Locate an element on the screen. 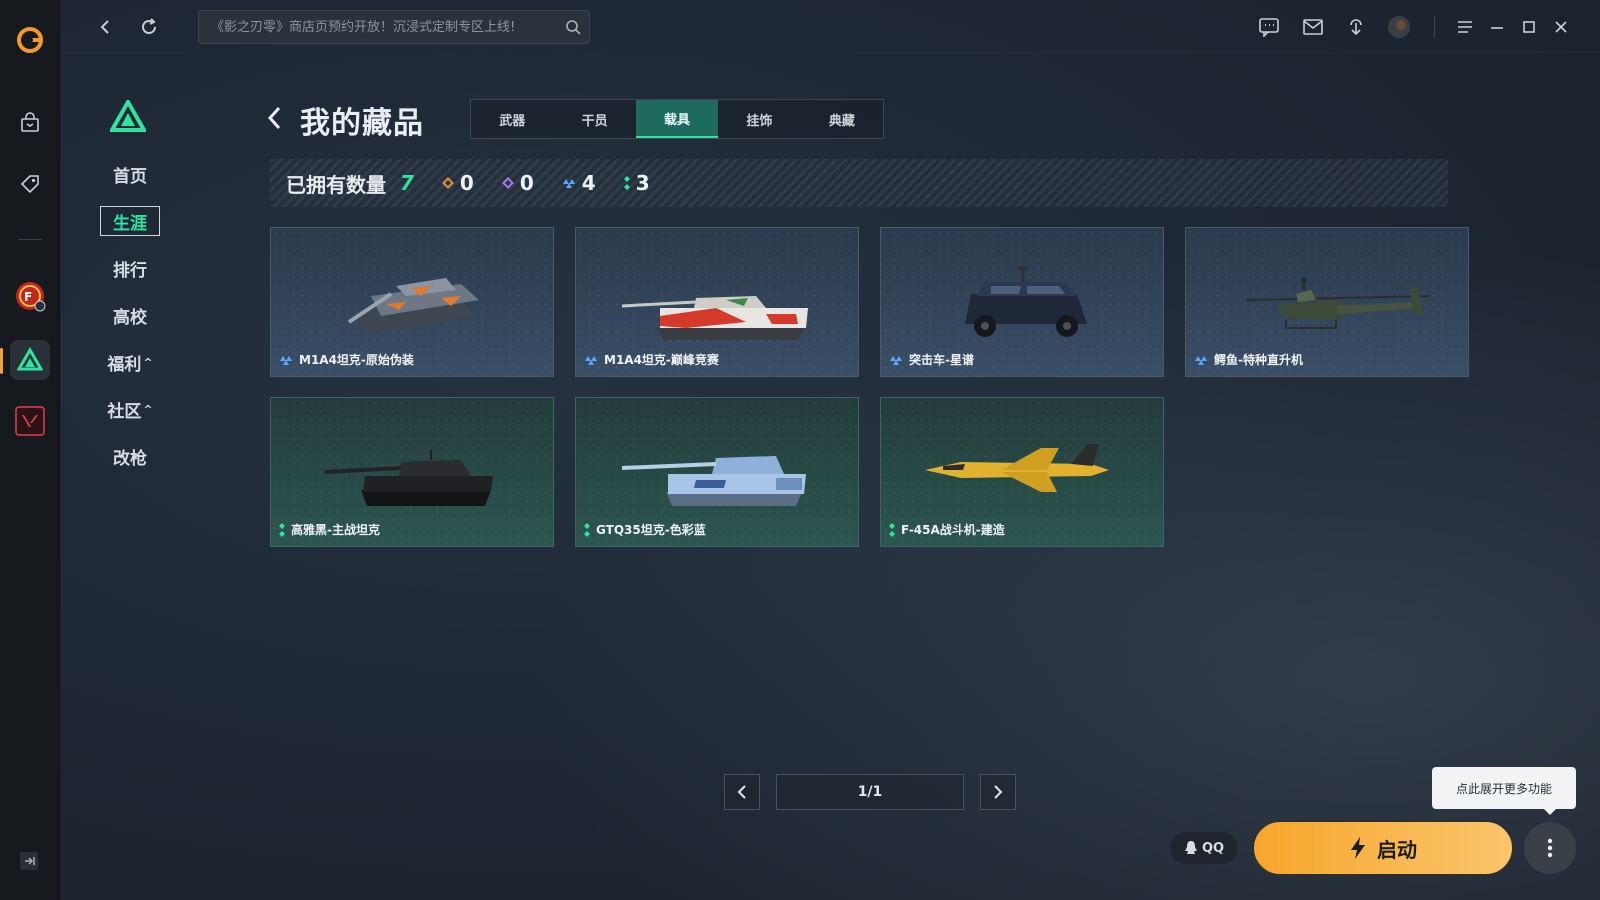 Image resolution: width=1600 pixels, height=900 pixels. delta-force-game-icon is located at coordinates (30, 360).